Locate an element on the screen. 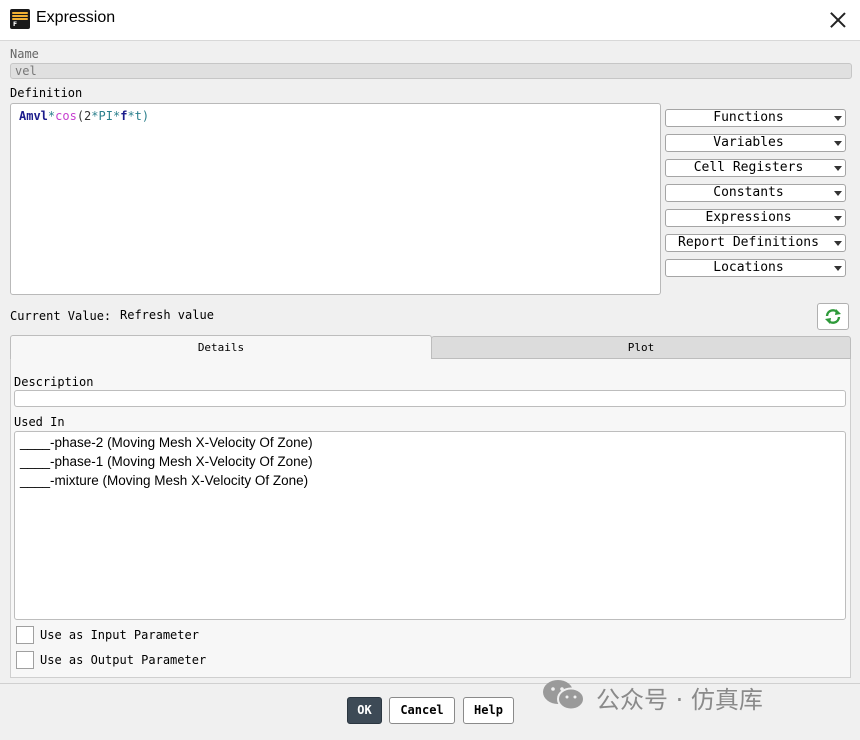 Image resolution: width=860 pixels, height=740 pixels. cancel-button: Cancel is located at coordinates (422, 710).